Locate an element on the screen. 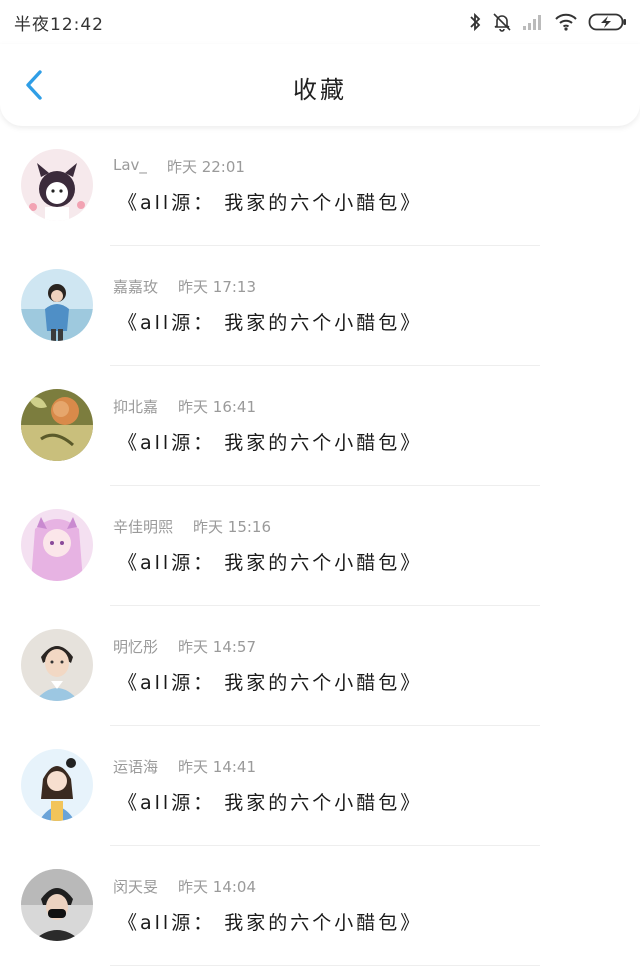  status-bar: 半夜12:42 is located at coordinates (320, 22).